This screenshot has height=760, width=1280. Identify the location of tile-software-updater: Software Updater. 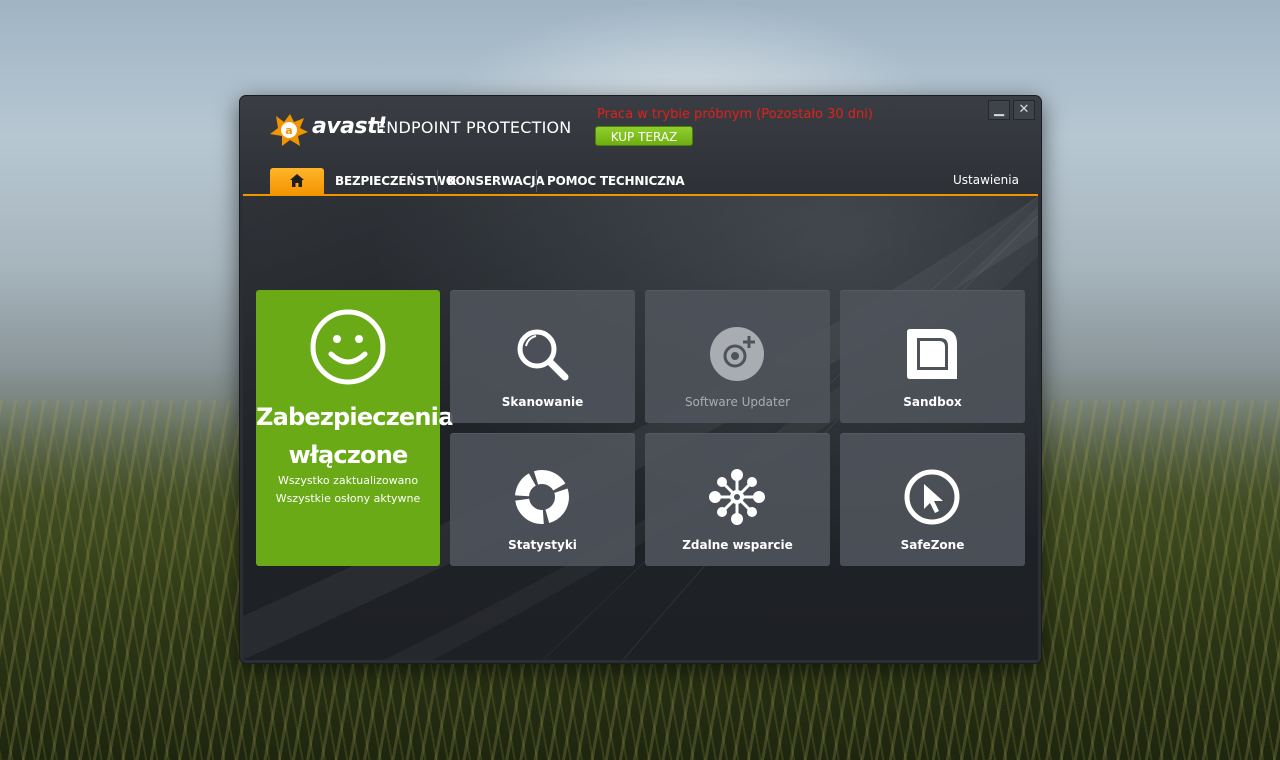
(737, 356).